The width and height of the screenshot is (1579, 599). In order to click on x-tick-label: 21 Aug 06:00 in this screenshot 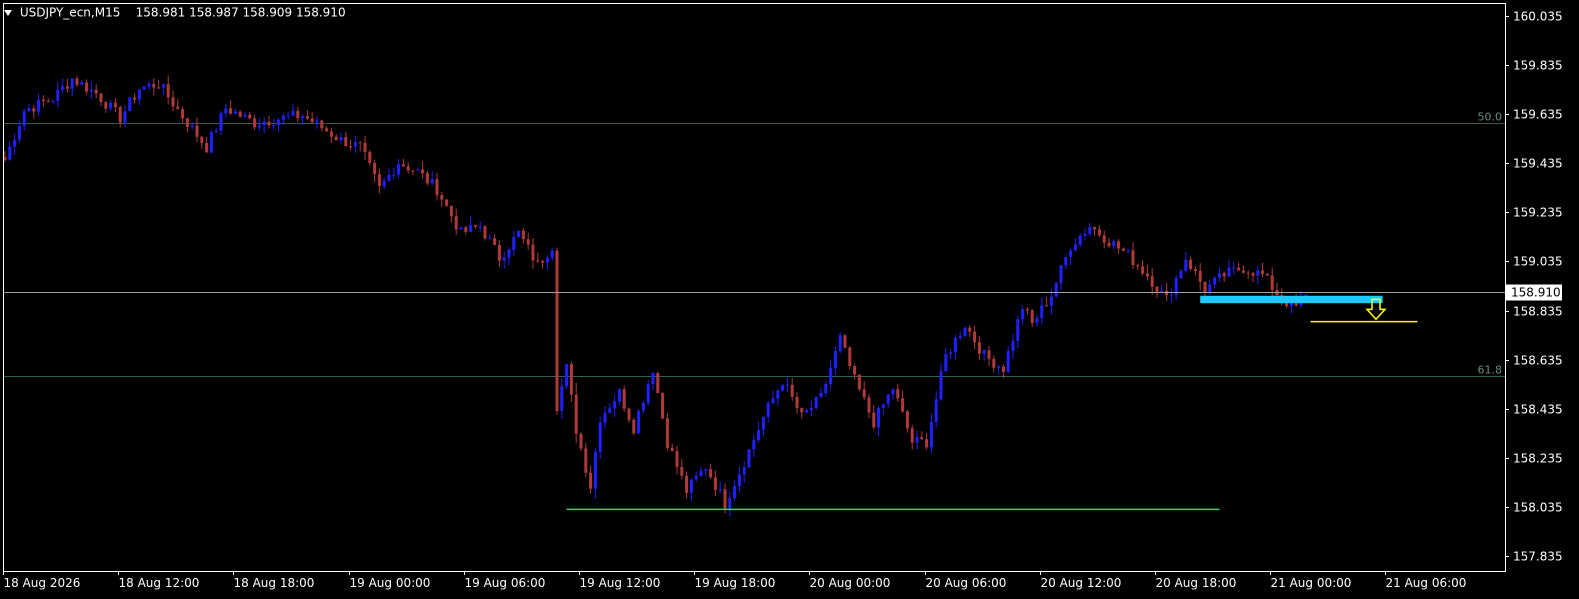, I will do `click(1426, 583)`.